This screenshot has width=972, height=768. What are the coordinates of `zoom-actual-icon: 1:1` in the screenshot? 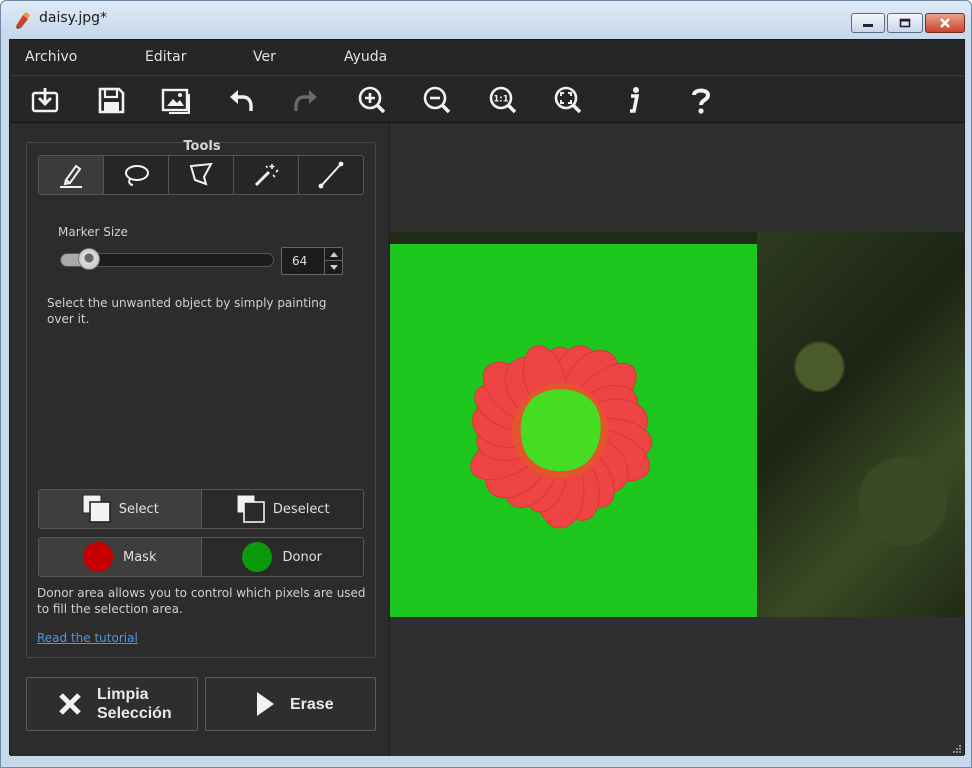 It's located at (503, 100).